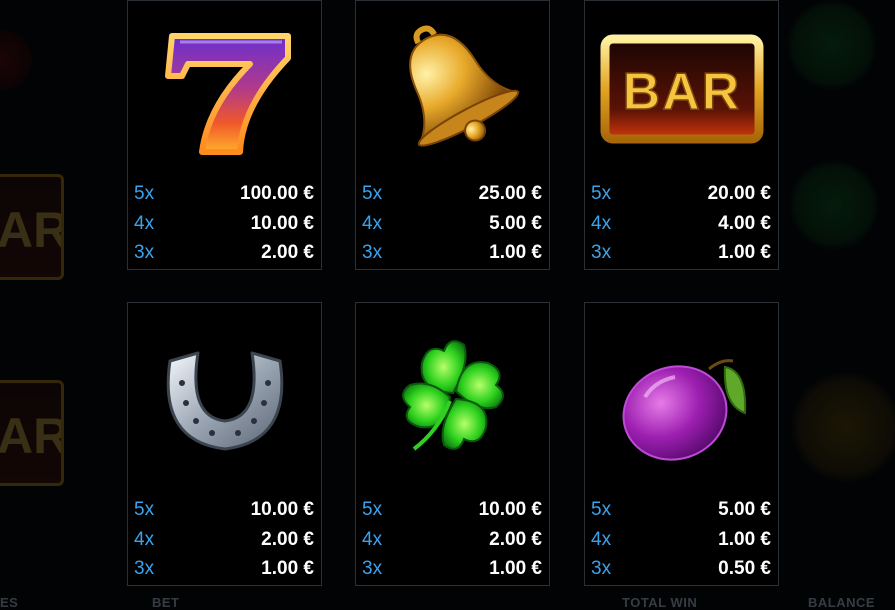 This screenshot has width=895, height=610. I want to click on payout-row: 5x 100.00 €, so click(224, 195).